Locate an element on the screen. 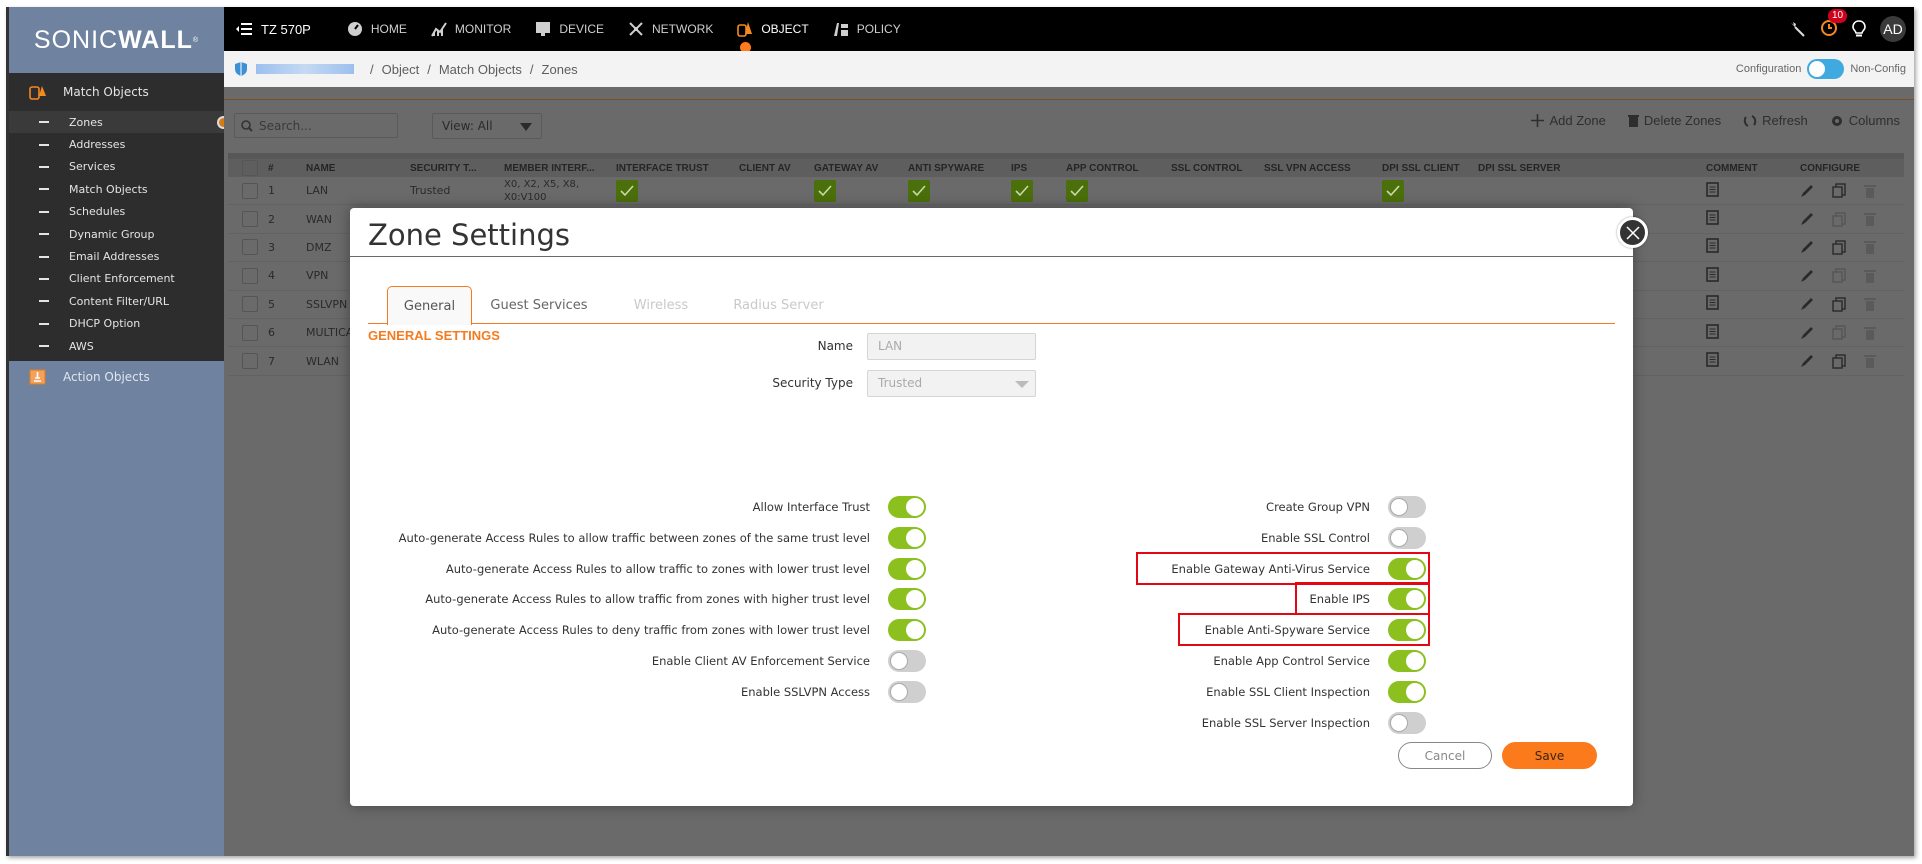 Image resolution: width=1922 pixels, height=864 pixels. sidebar-item-email-addresses: Email Addresses is located at coordinates (116, 256).